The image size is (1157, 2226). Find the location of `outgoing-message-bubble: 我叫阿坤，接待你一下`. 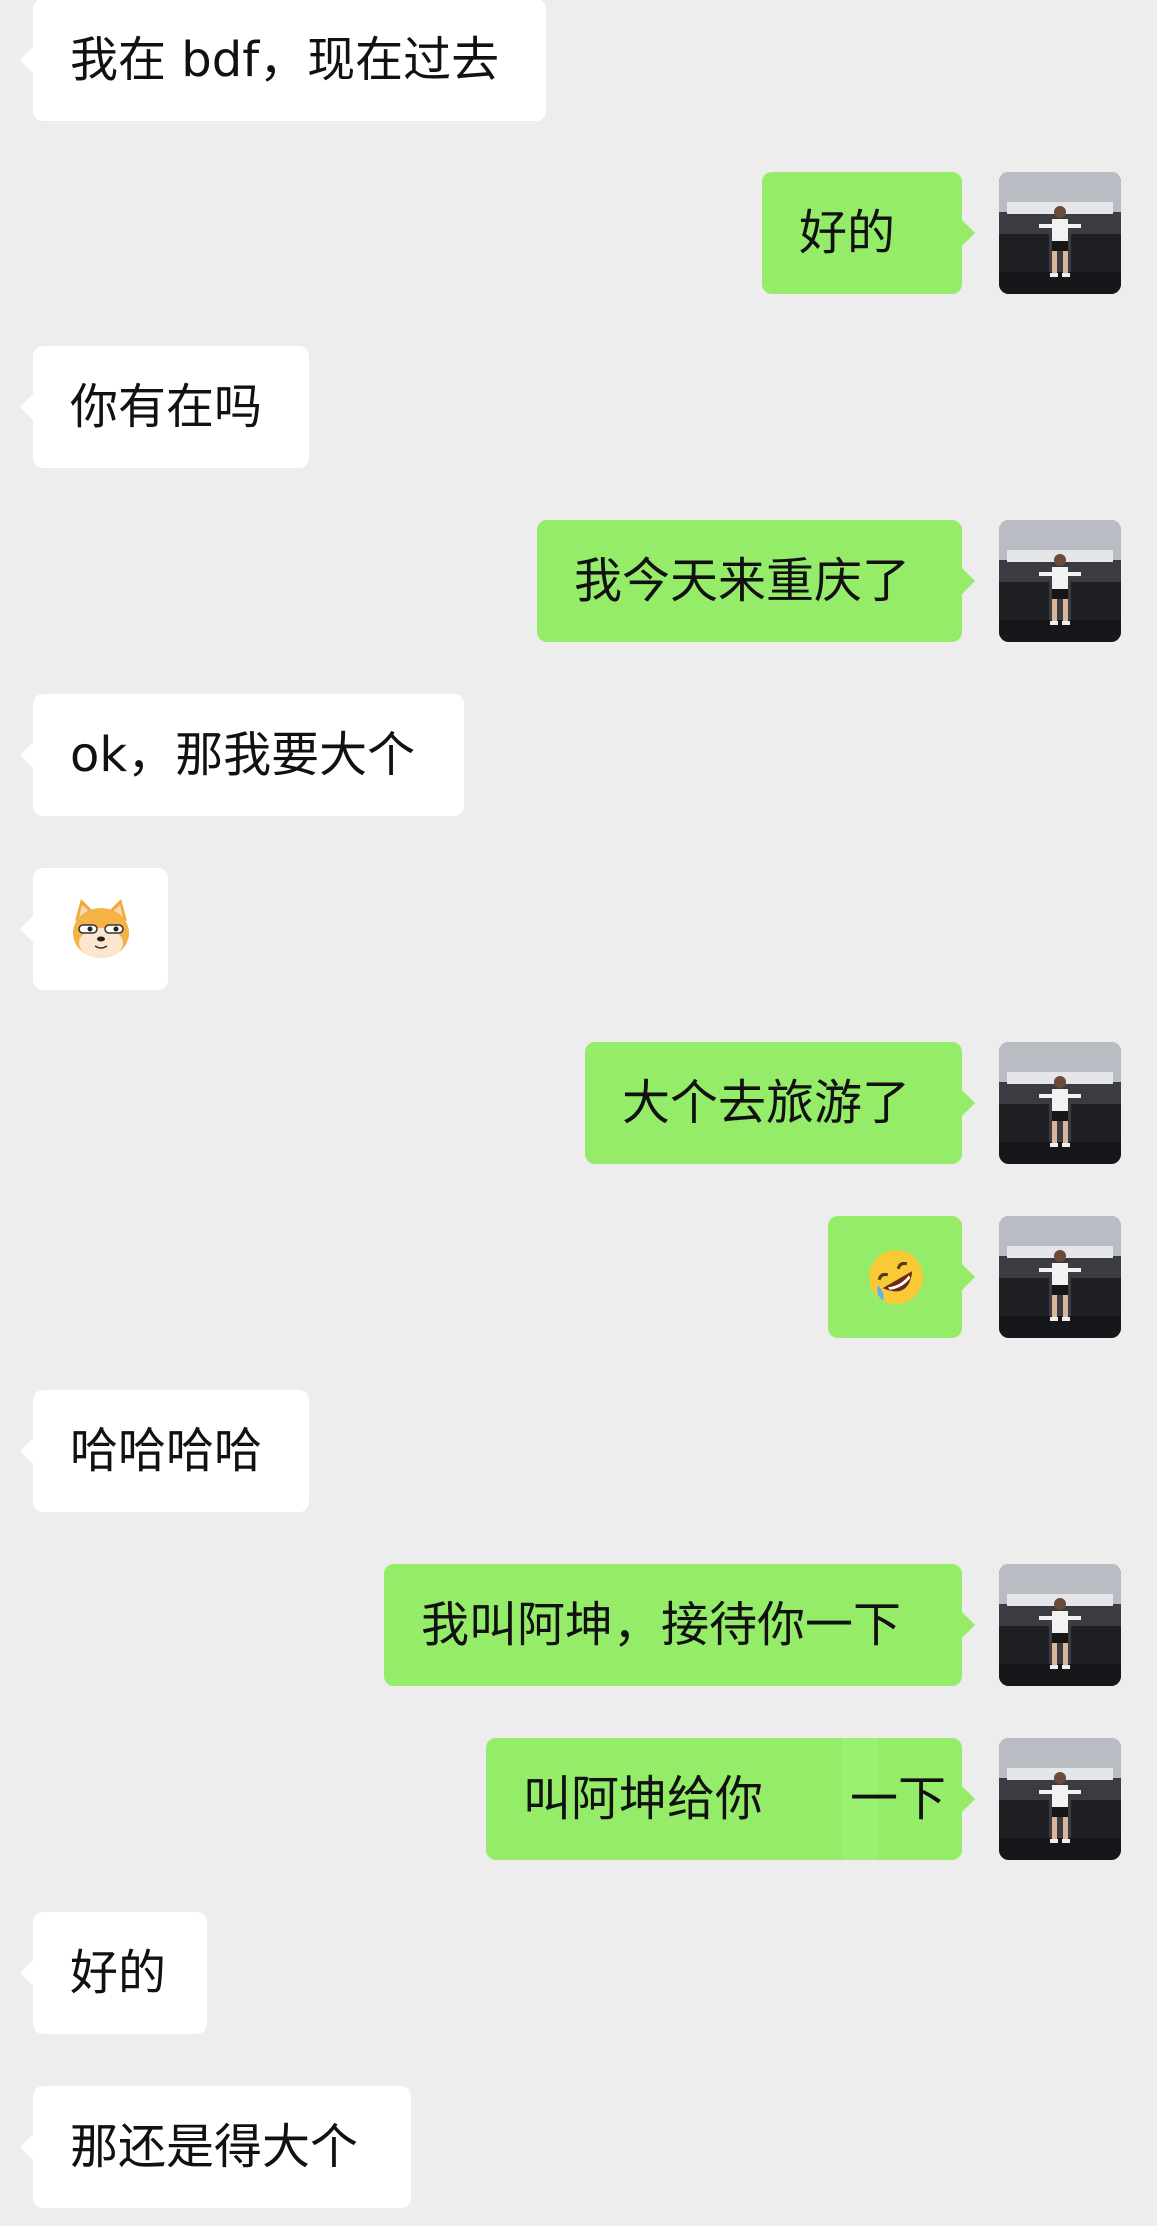

outgoing-message-bubble: 我叫阿坤，接待你一下 is located at coordinates (679, 1625).